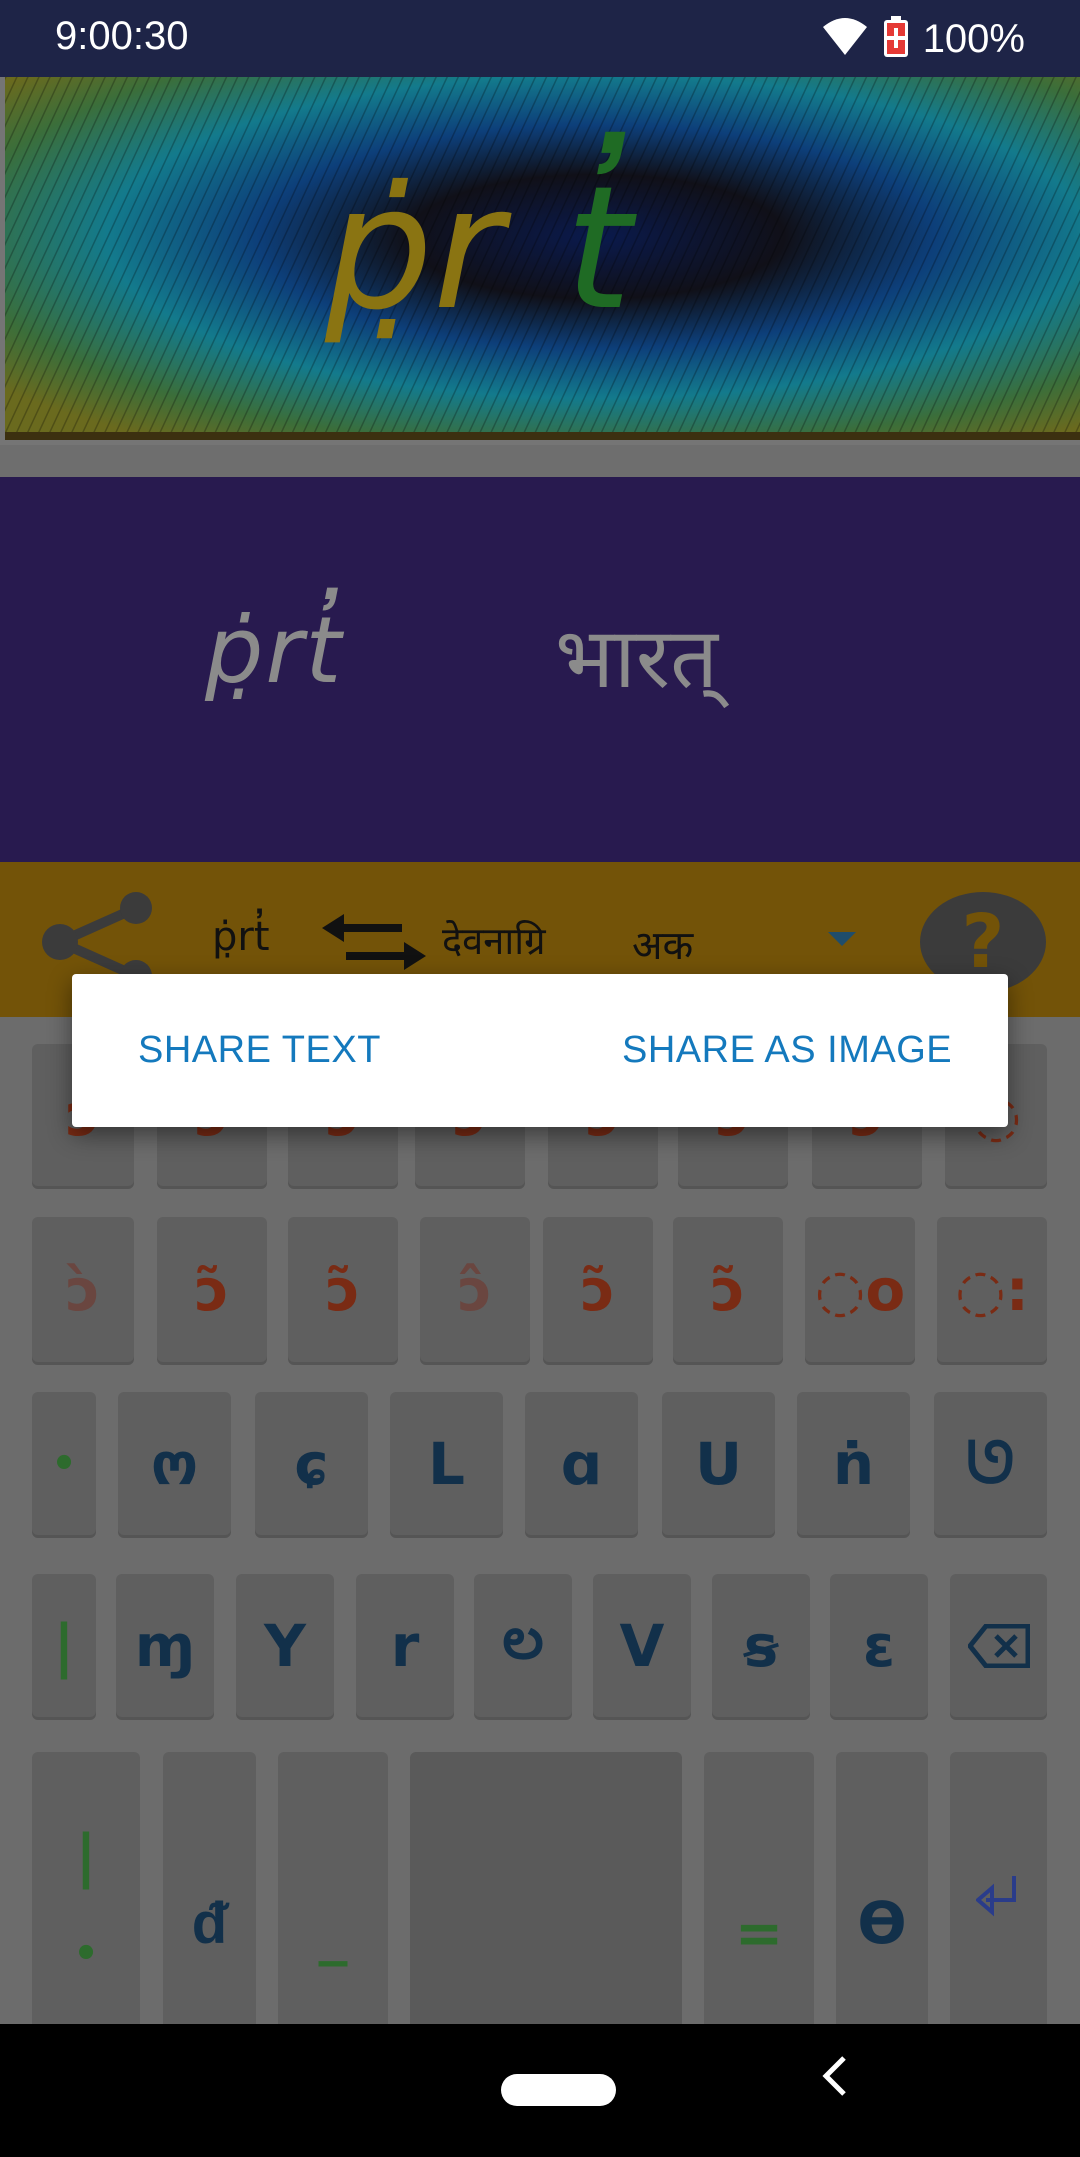  What do you see at coordinates (759, 1894) in the screenshot?
I see `key-r5-5: =` at bounding box center [759, 1894].